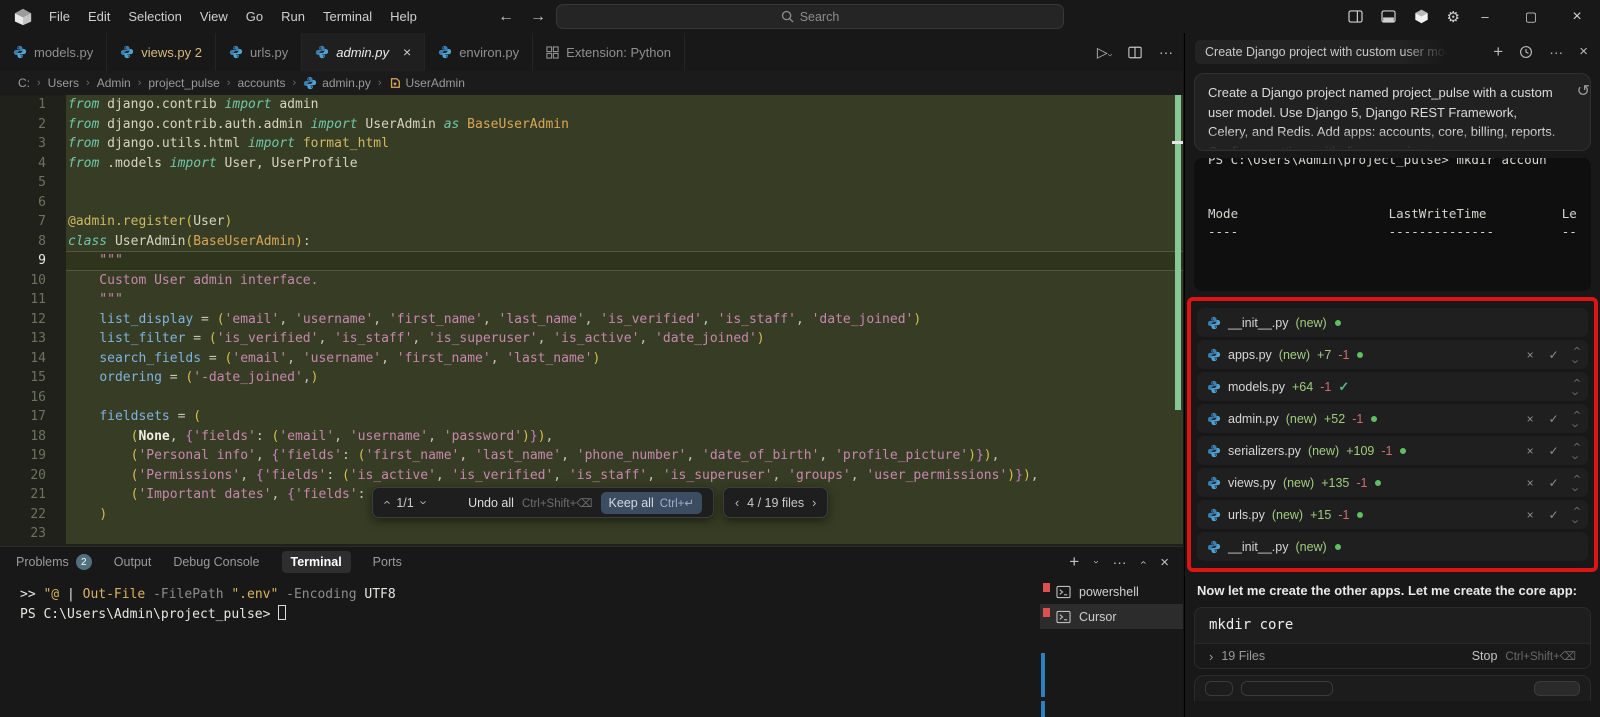  What do you see at coordinates (591, 183) in the screenshot?
I see `code-line: 5` at bounding box center [591, 183].